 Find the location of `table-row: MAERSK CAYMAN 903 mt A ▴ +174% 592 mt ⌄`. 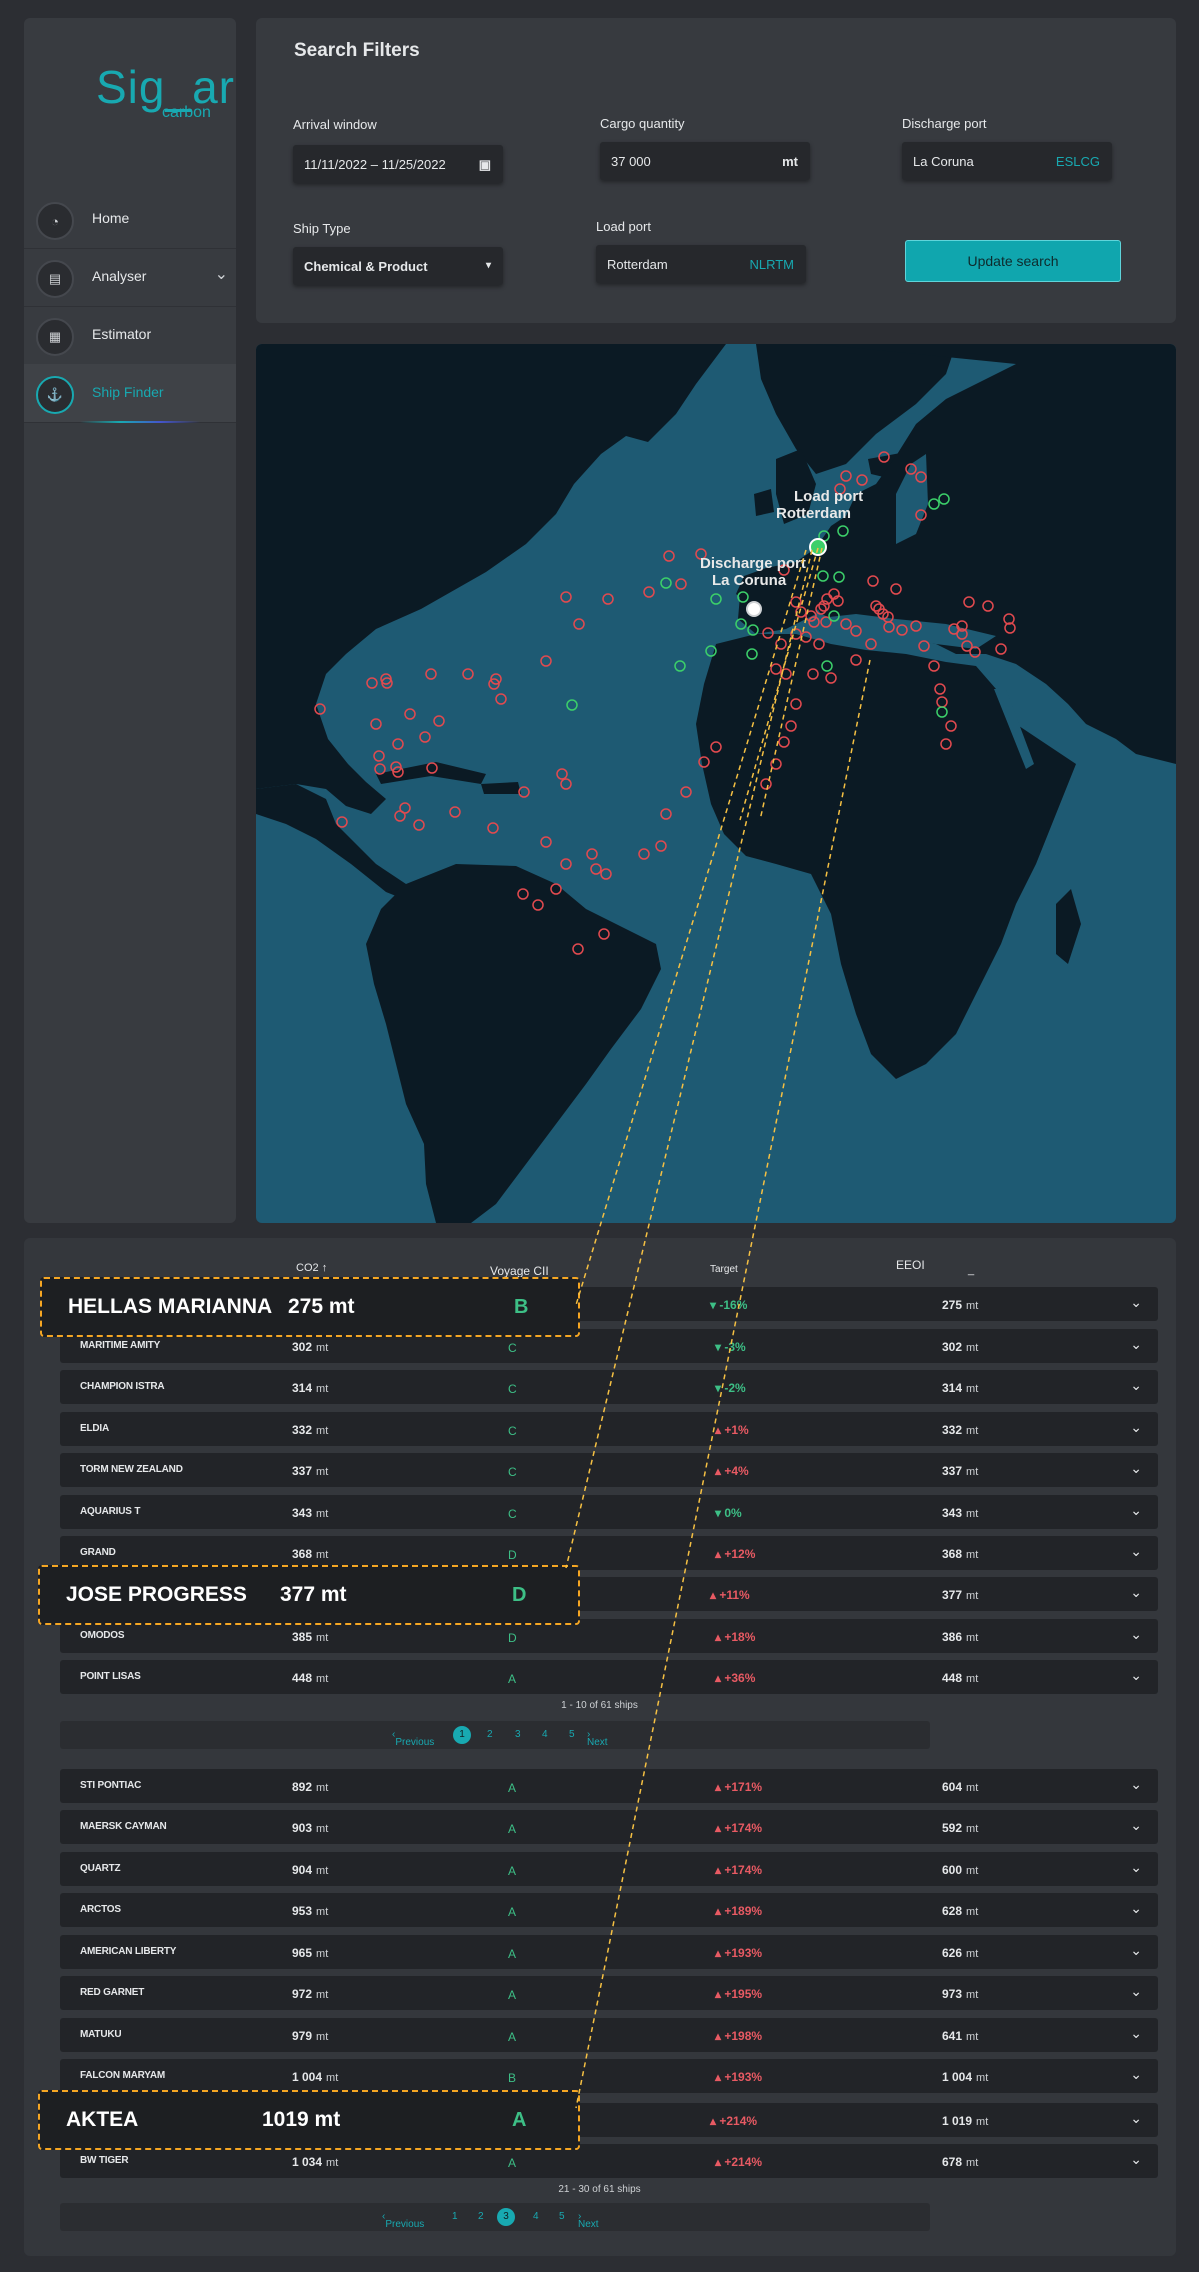

table-row: MAERSK CAYMAN 903 mt A ▴ +174% 592 mt ⌄ is located at coordinates (609, 1827).